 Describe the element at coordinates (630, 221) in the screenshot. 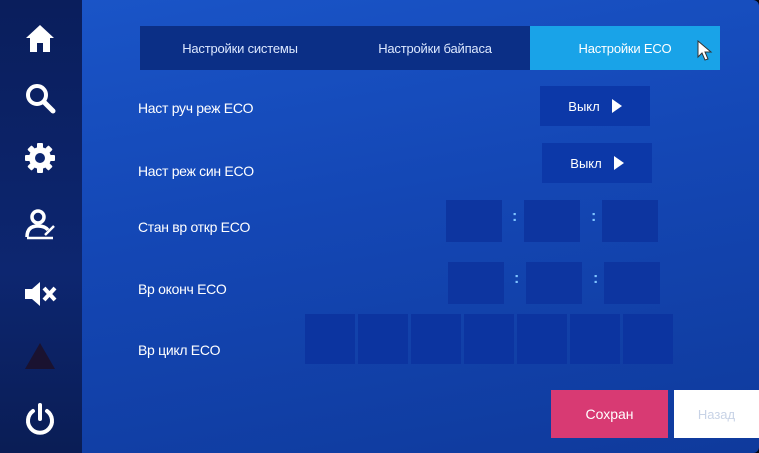

I see `start-second-field` at that location.